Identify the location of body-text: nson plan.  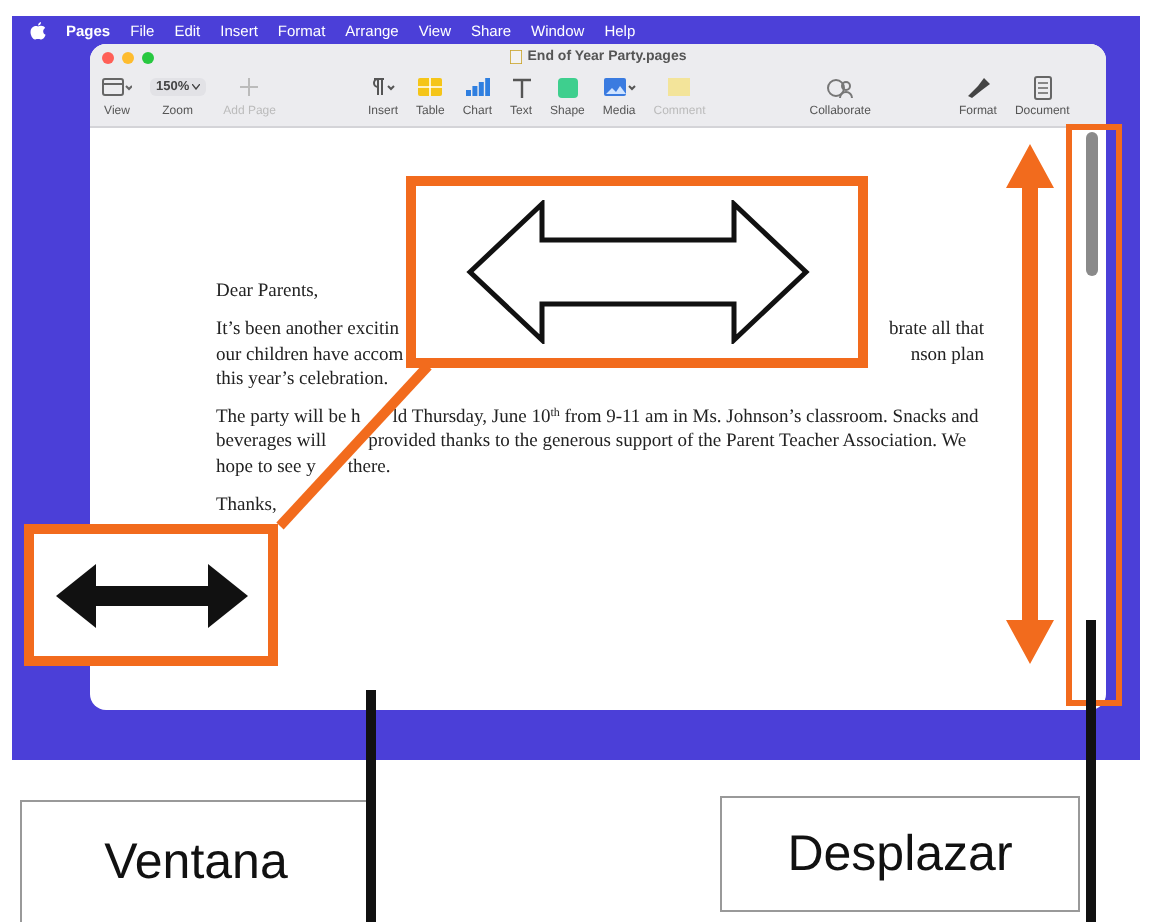
(947, 355).